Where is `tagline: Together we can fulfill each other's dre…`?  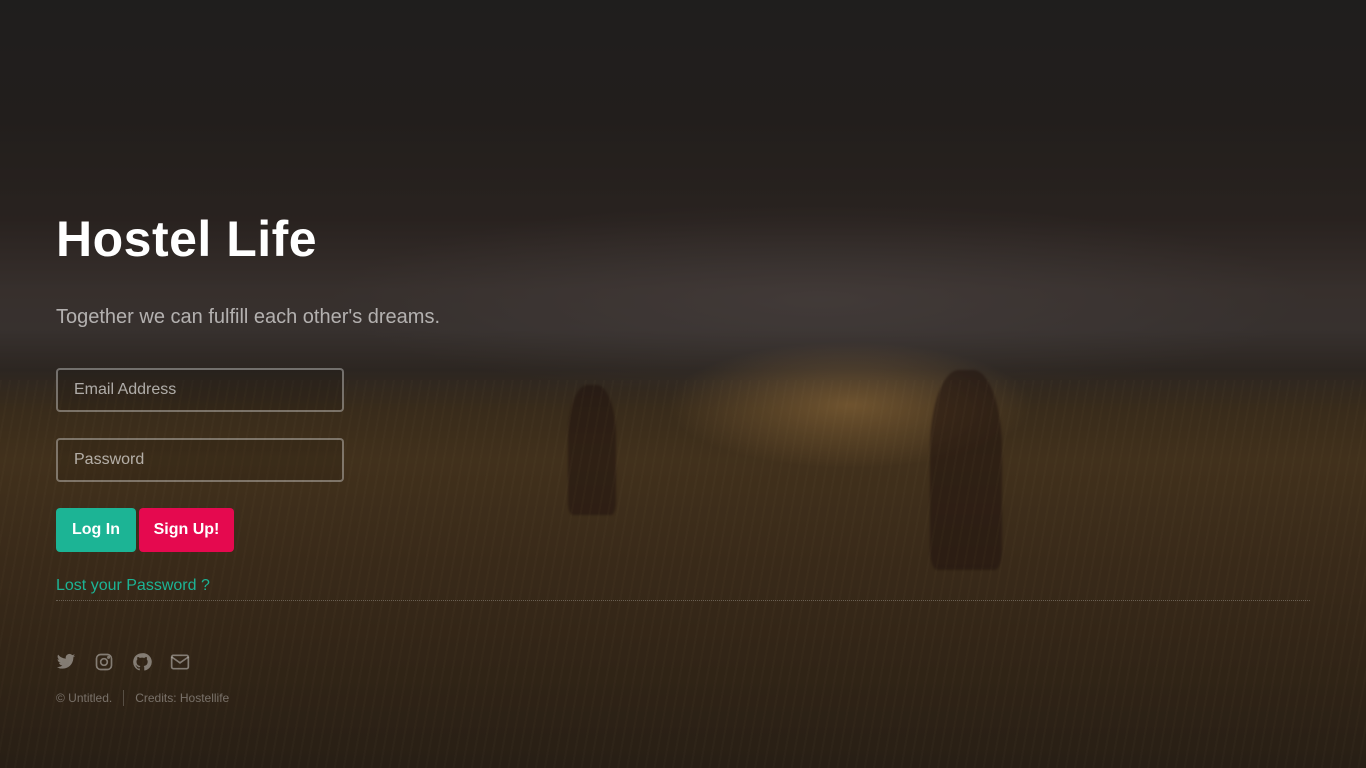 tagline: Together we can fulfill each other's dre… is located at coordinates (248, 317).